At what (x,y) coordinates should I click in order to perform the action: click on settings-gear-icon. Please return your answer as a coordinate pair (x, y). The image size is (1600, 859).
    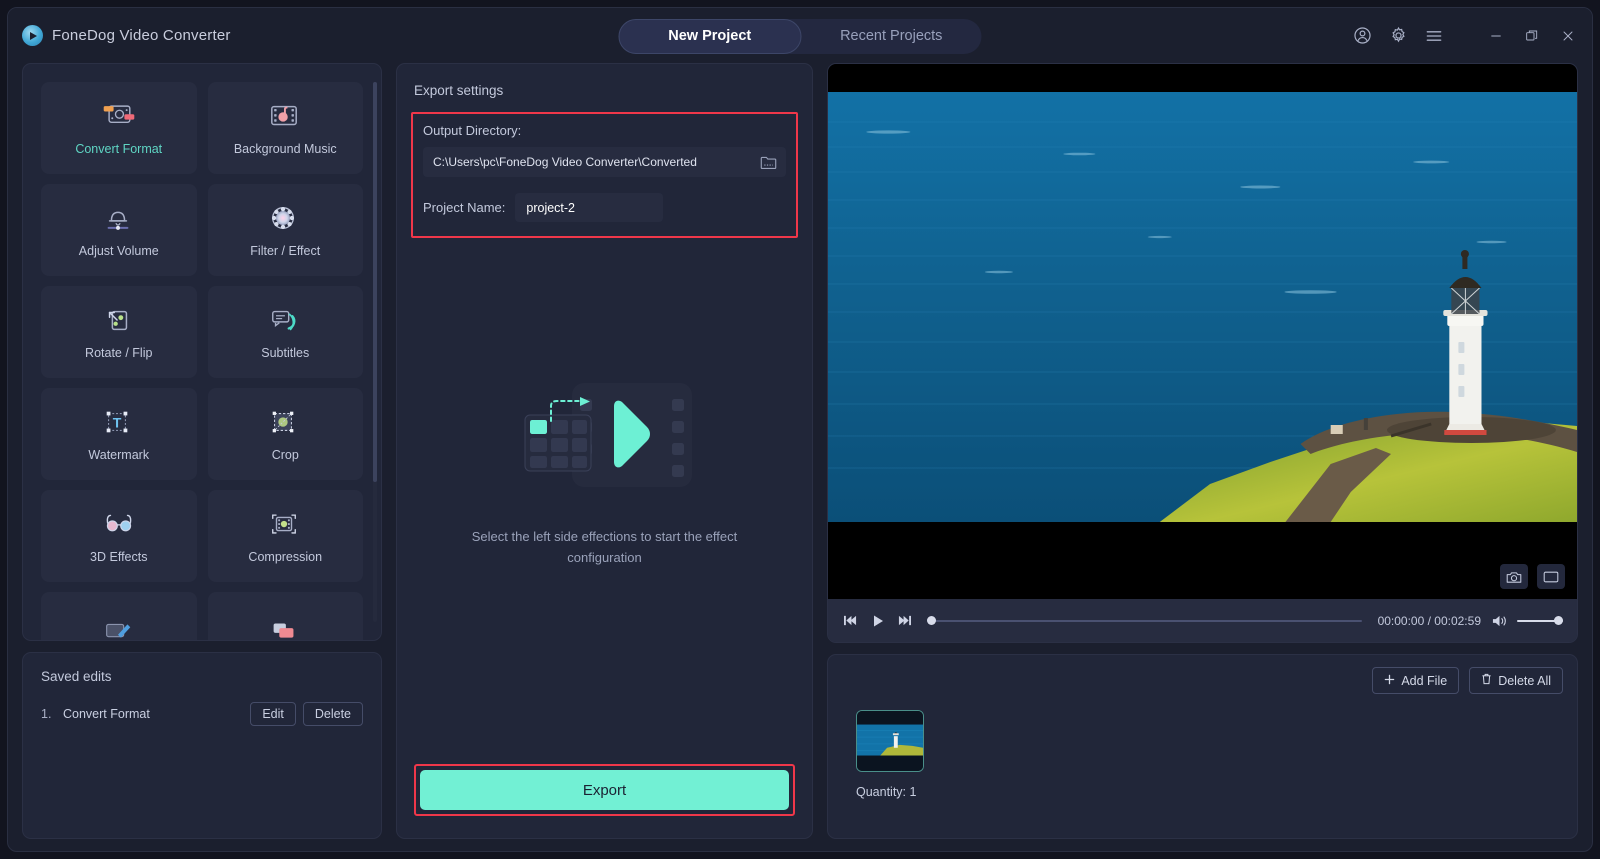
    Looking at the image, I should click on (1398, 36).